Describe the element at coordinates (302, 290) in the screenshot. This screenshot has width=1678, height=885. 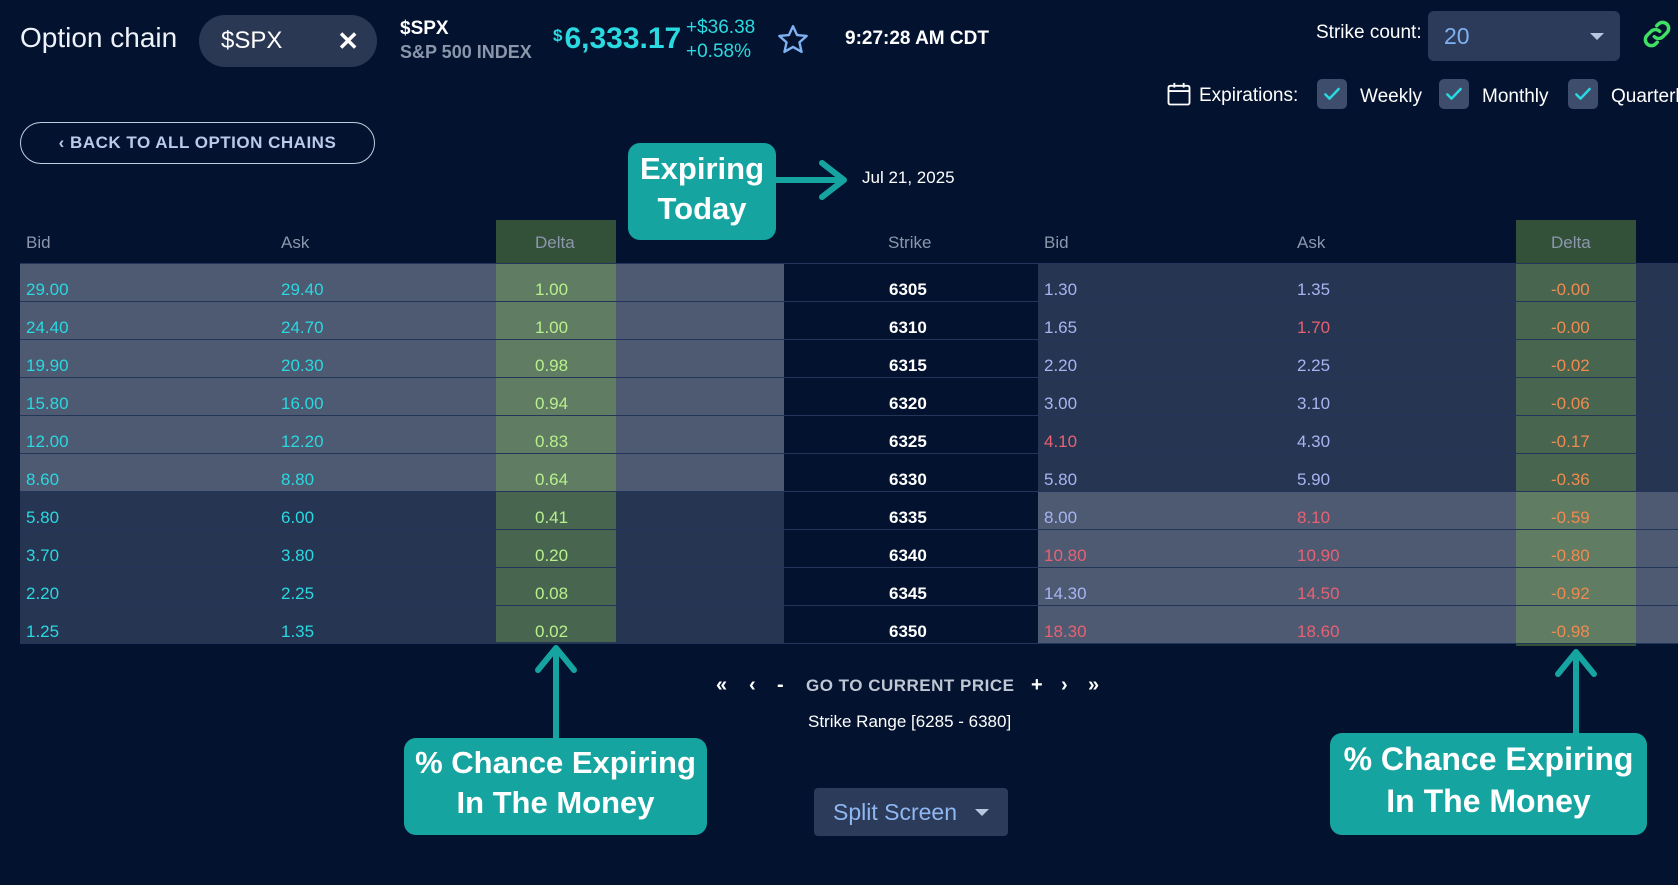
I see `call-ask-cell: 29.40` at that location.